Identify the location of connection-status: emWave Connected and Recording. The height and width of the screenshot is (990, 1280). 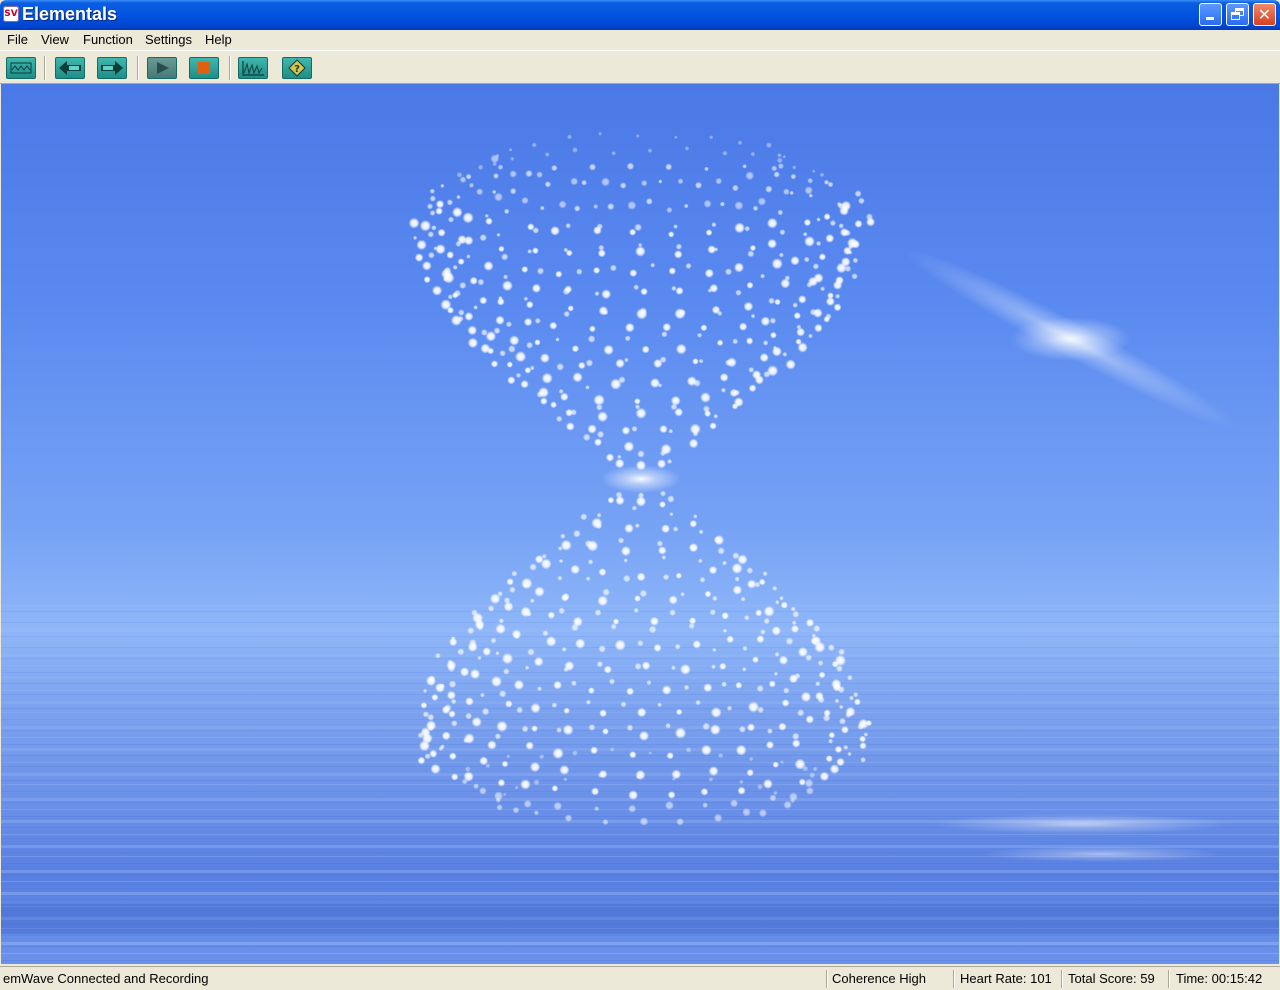
(106, 978).